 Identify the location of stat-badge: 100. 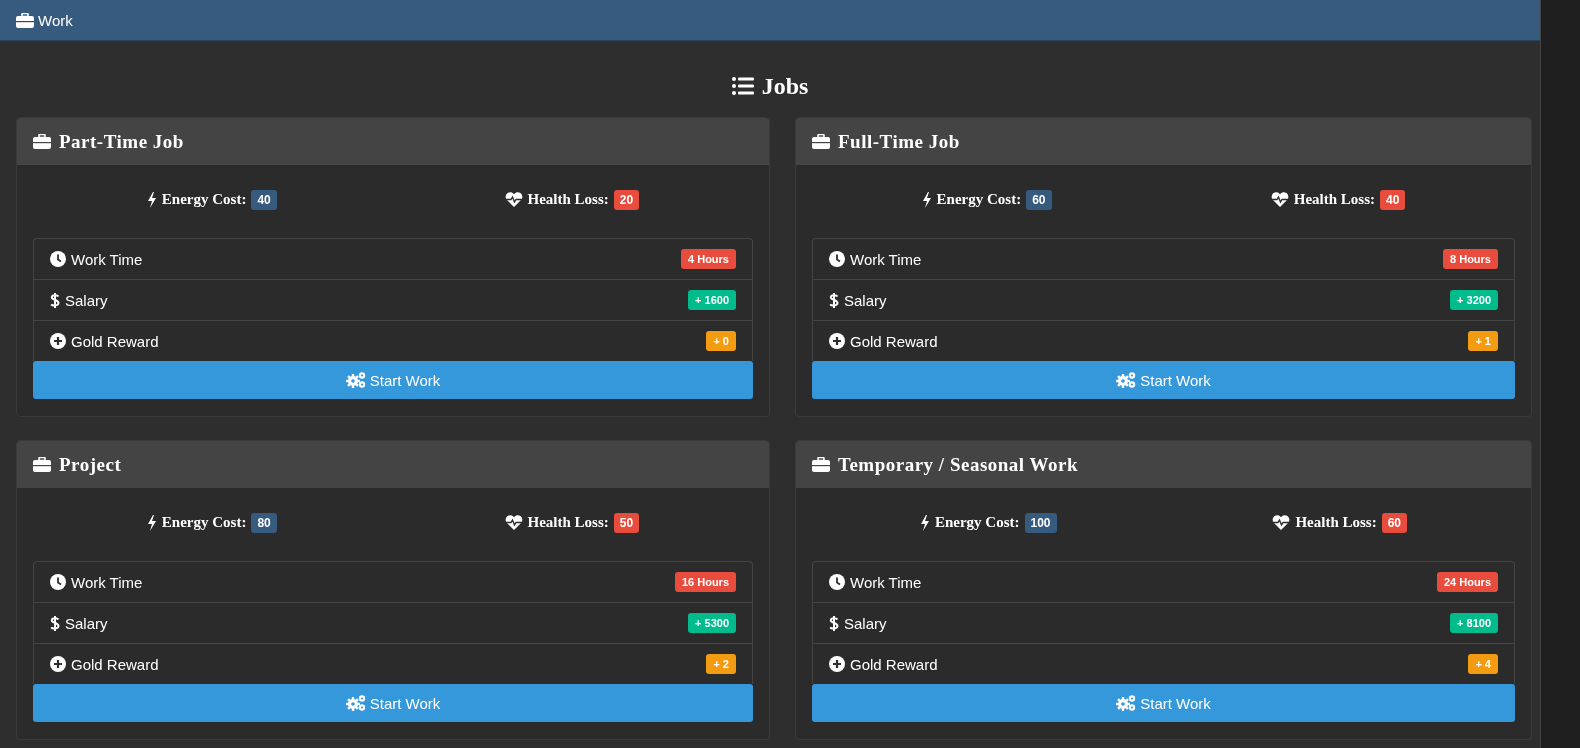
(1040, 522).